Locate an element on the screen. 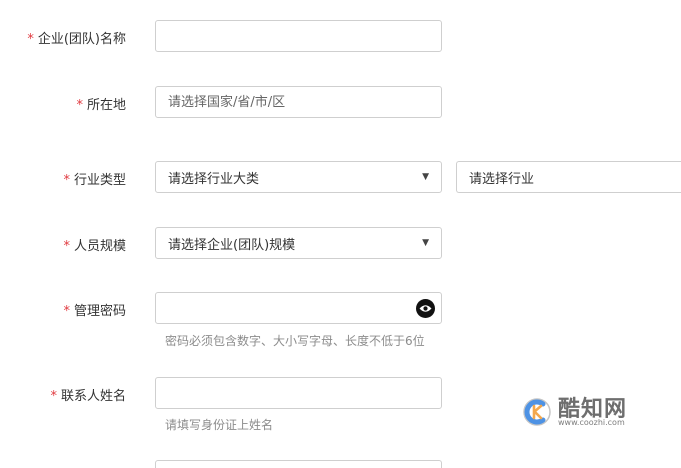  contact-name-field is located at coordinates (298, 393).